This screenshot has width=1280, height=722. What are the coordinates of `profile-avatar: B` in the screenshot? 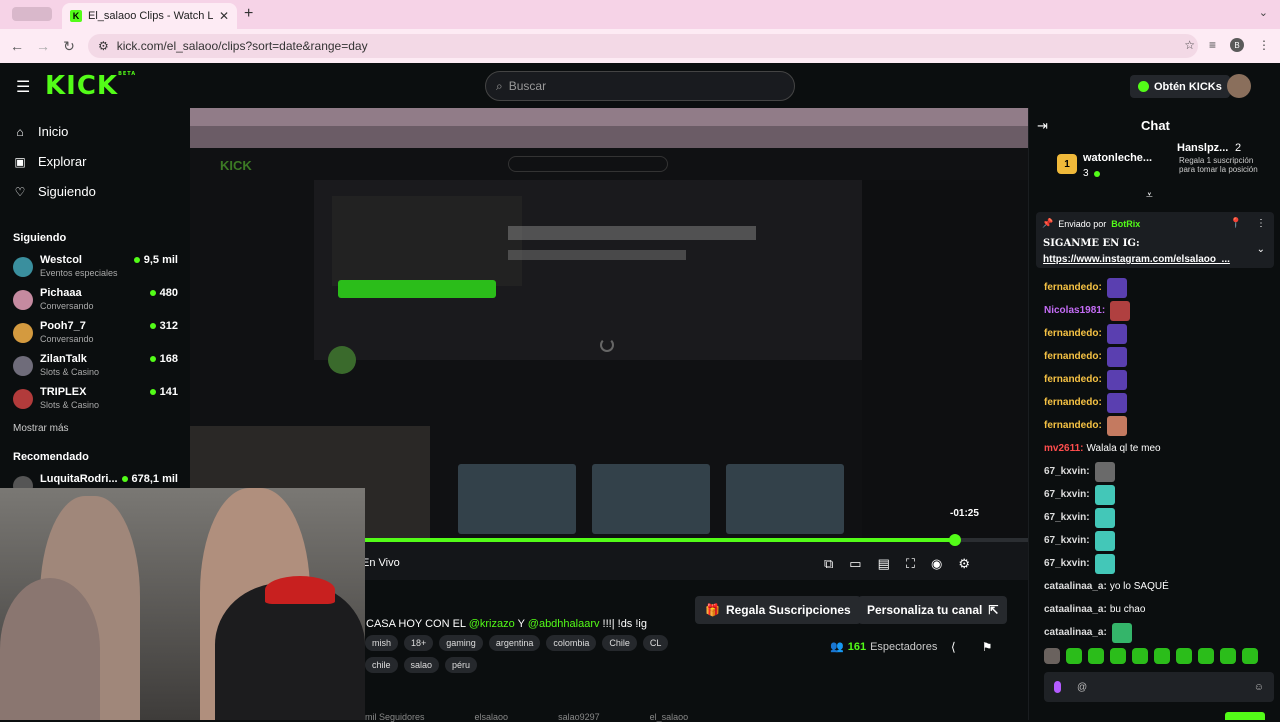 It's located at (1237, 45).